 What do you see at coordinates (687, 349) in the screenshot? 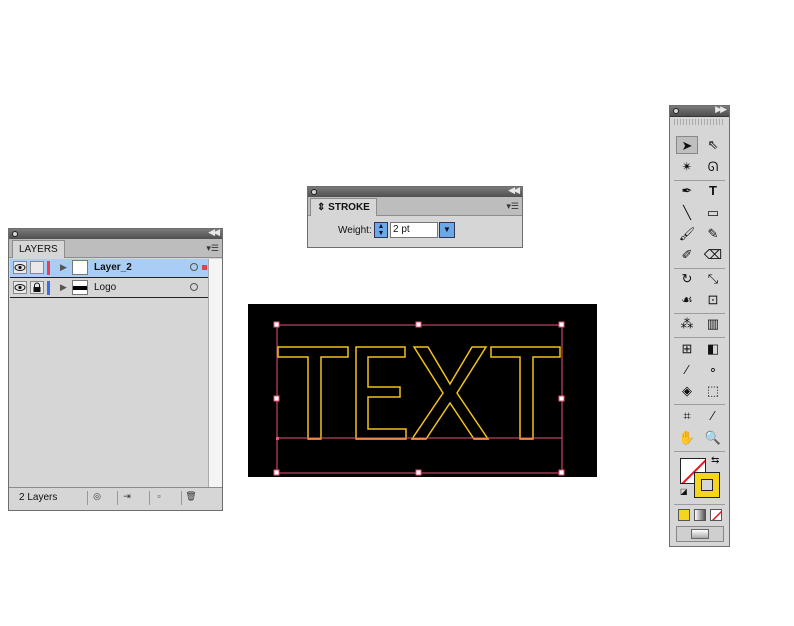
I see `mesh-icon: ⊞` at bounding box center [687, 349].